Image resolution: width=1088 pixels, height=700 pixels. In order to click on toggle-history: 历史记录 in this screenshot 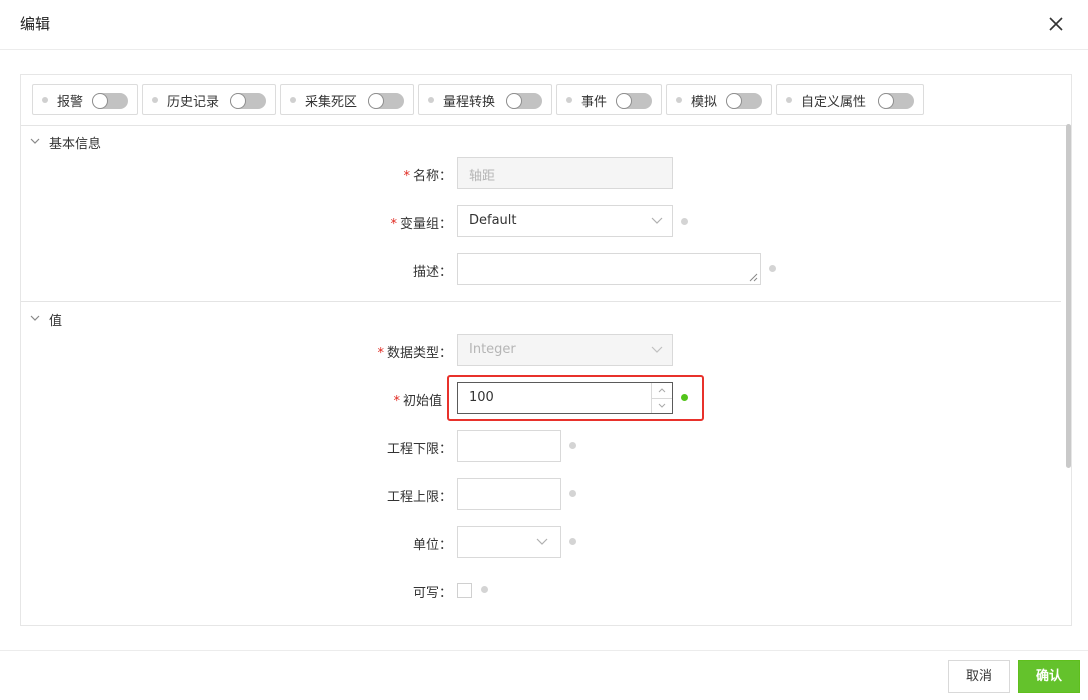, I will do `click(209, 99)`.